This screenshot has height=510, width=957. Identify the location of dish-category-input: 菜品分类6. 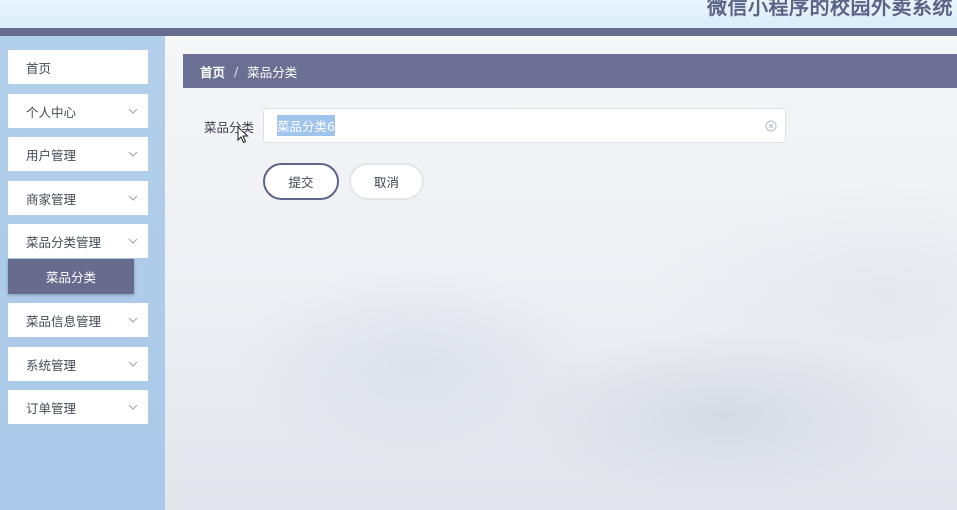
(524, 125).